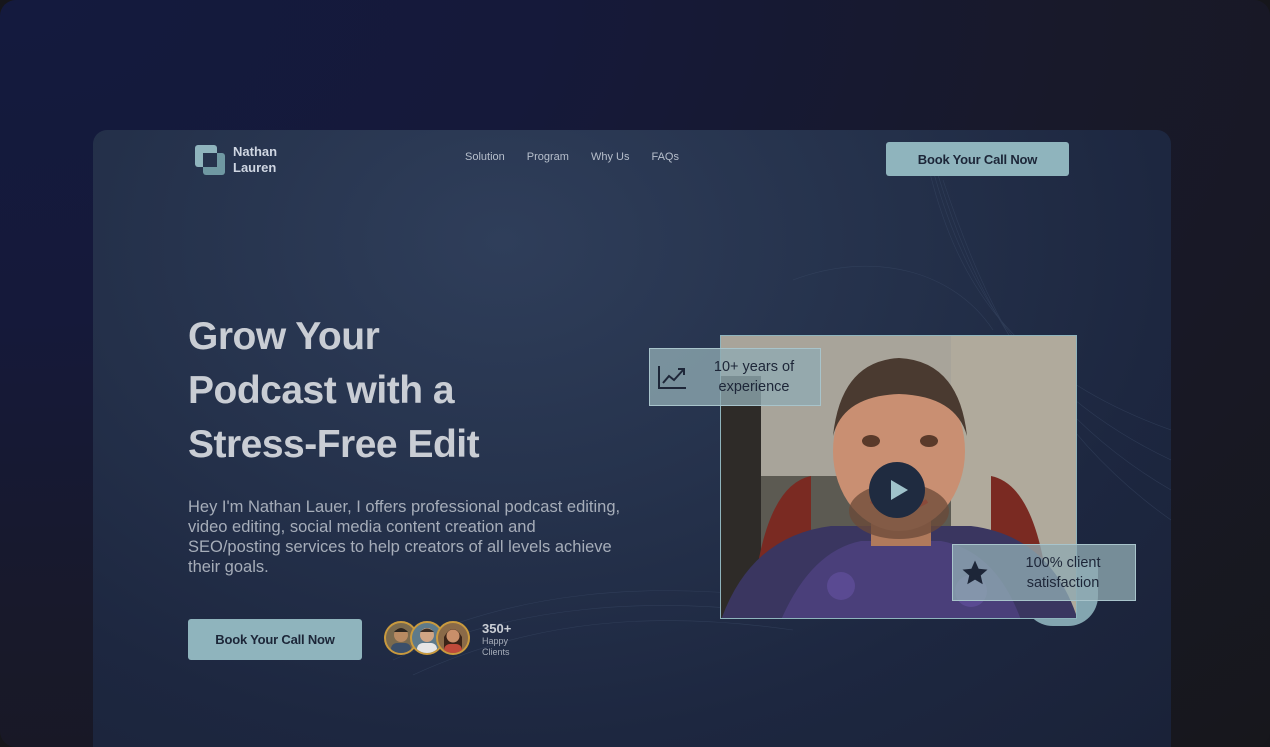 The height and width of the screenshot is (747, 1270). What do you see at coordinates (321, 390) in the screenshot?
I see `headline-line2: Podcast with a` at bounding box center [321, 390].